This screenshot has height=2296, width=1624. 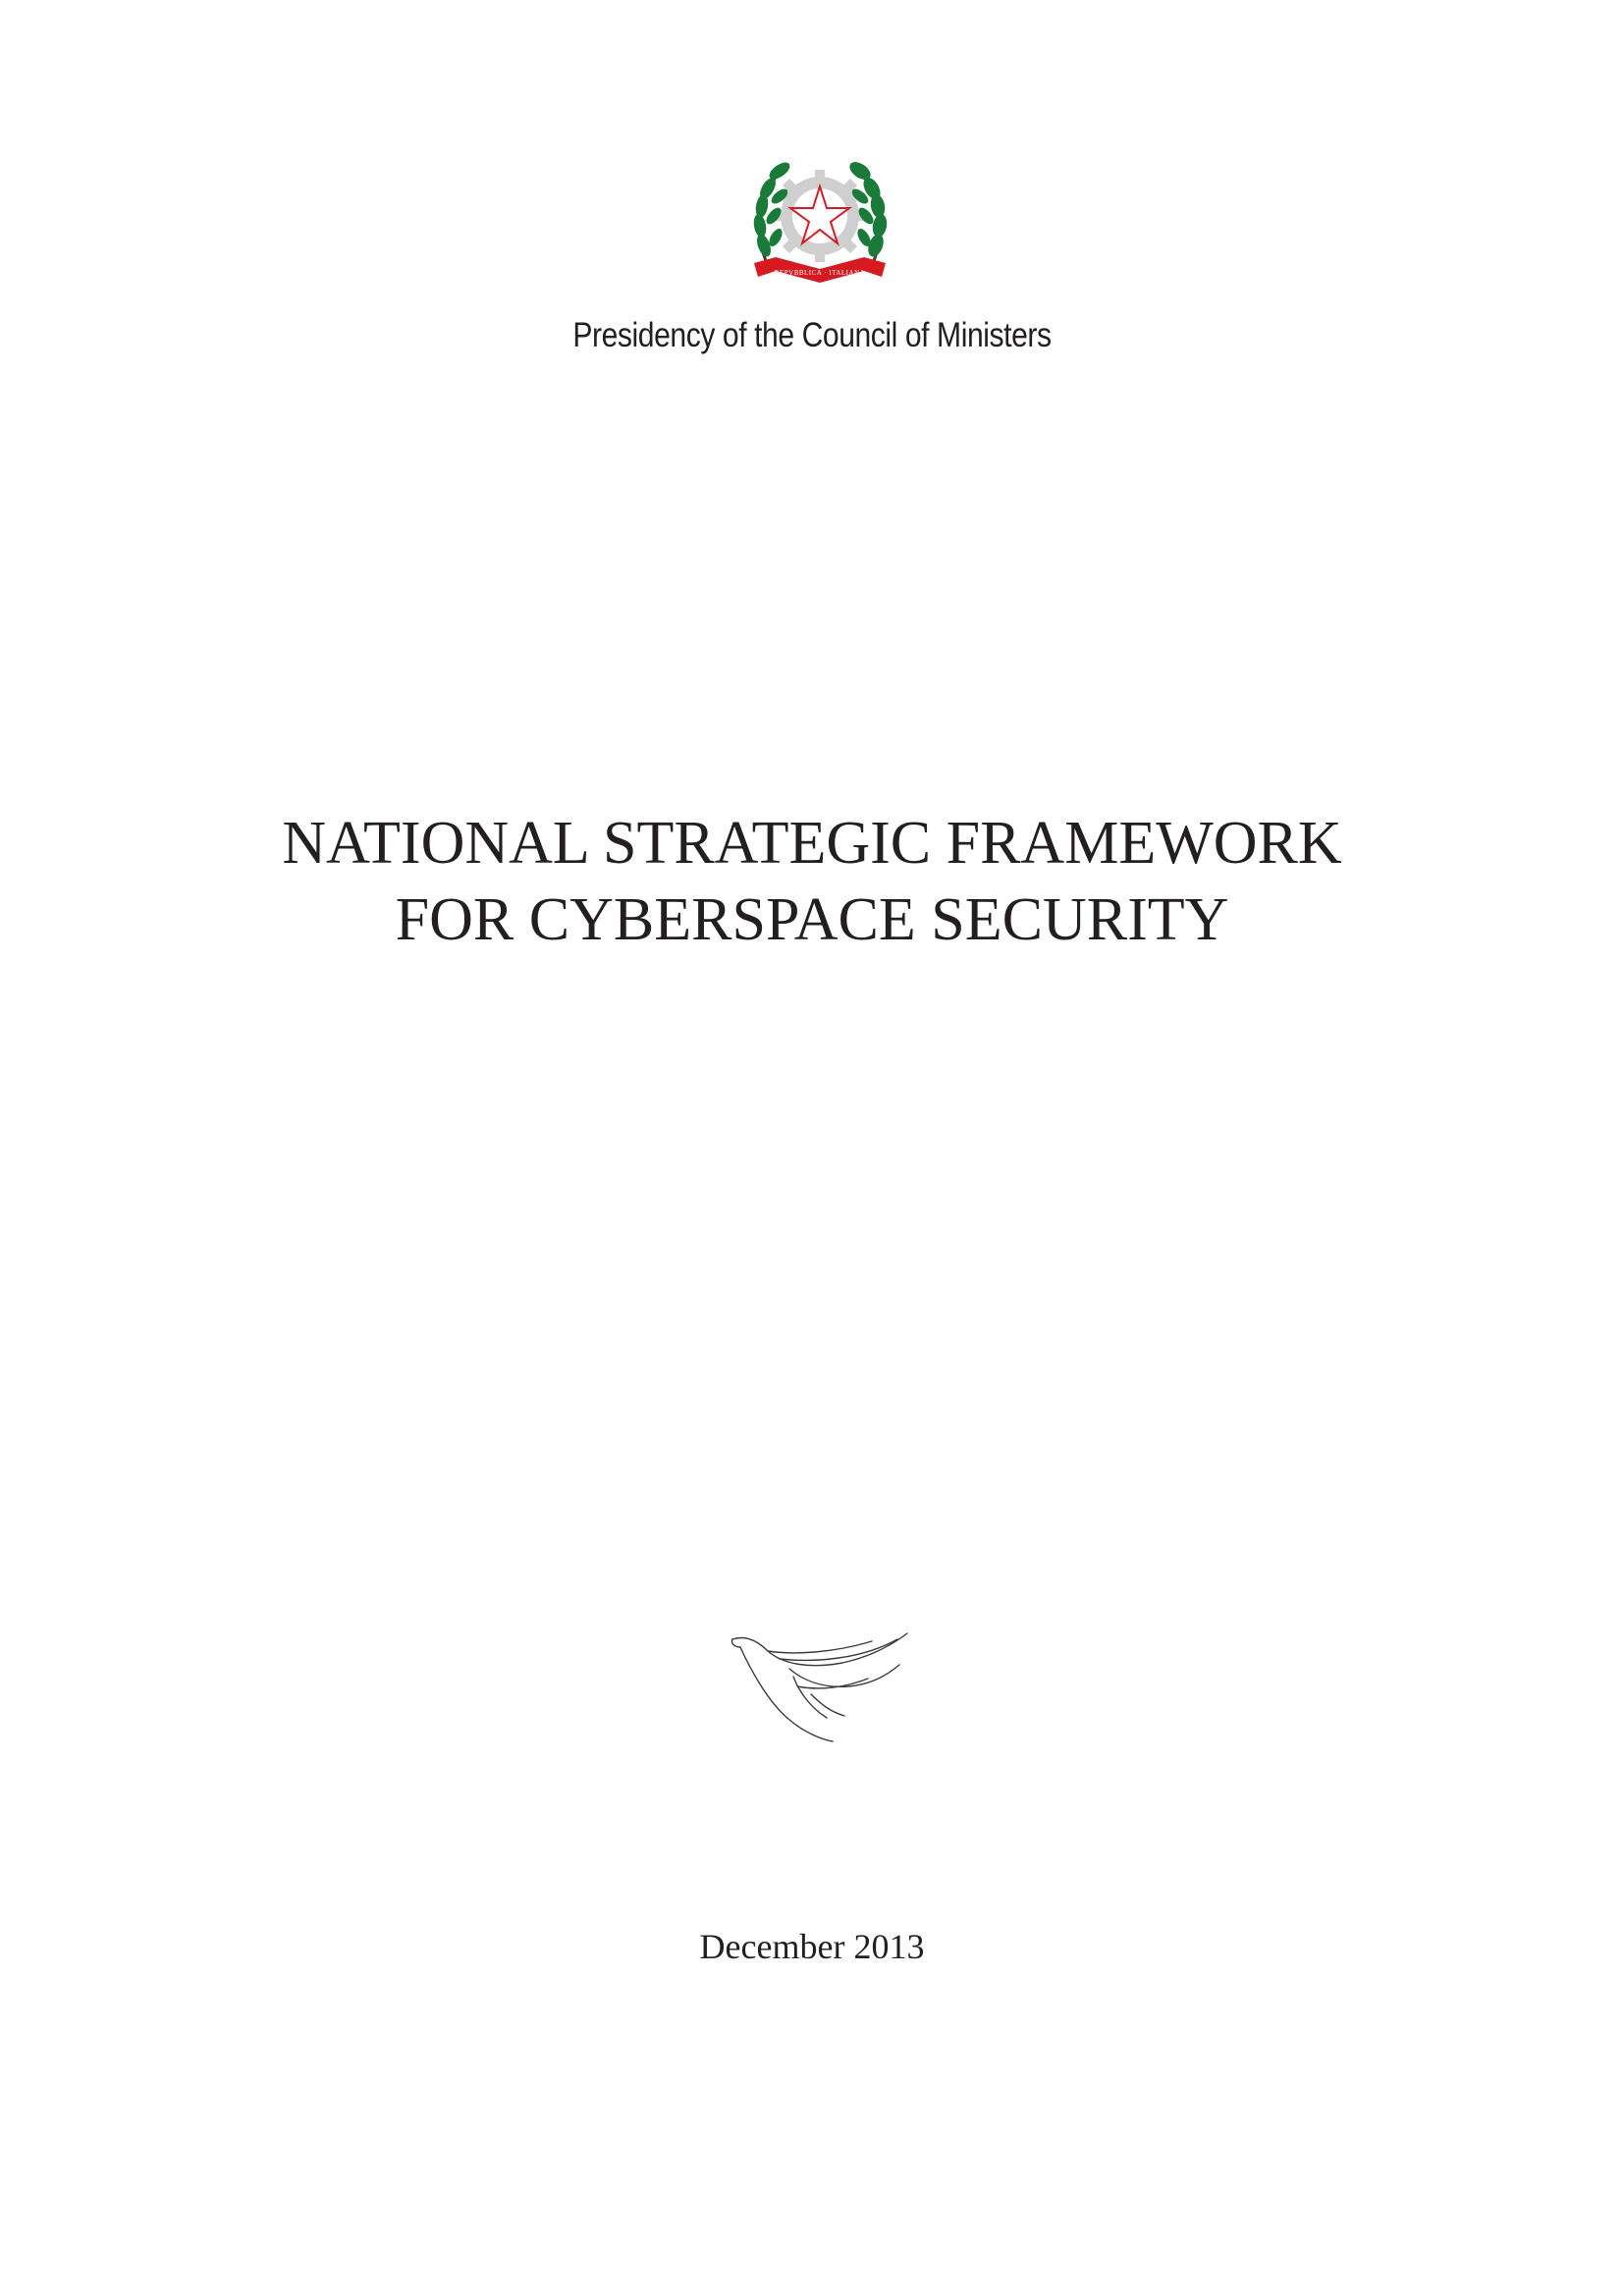 I want to click on italian-republic-emblem-icon: REPVBBLICA · ITALIANA, so click(x=820, y=222).